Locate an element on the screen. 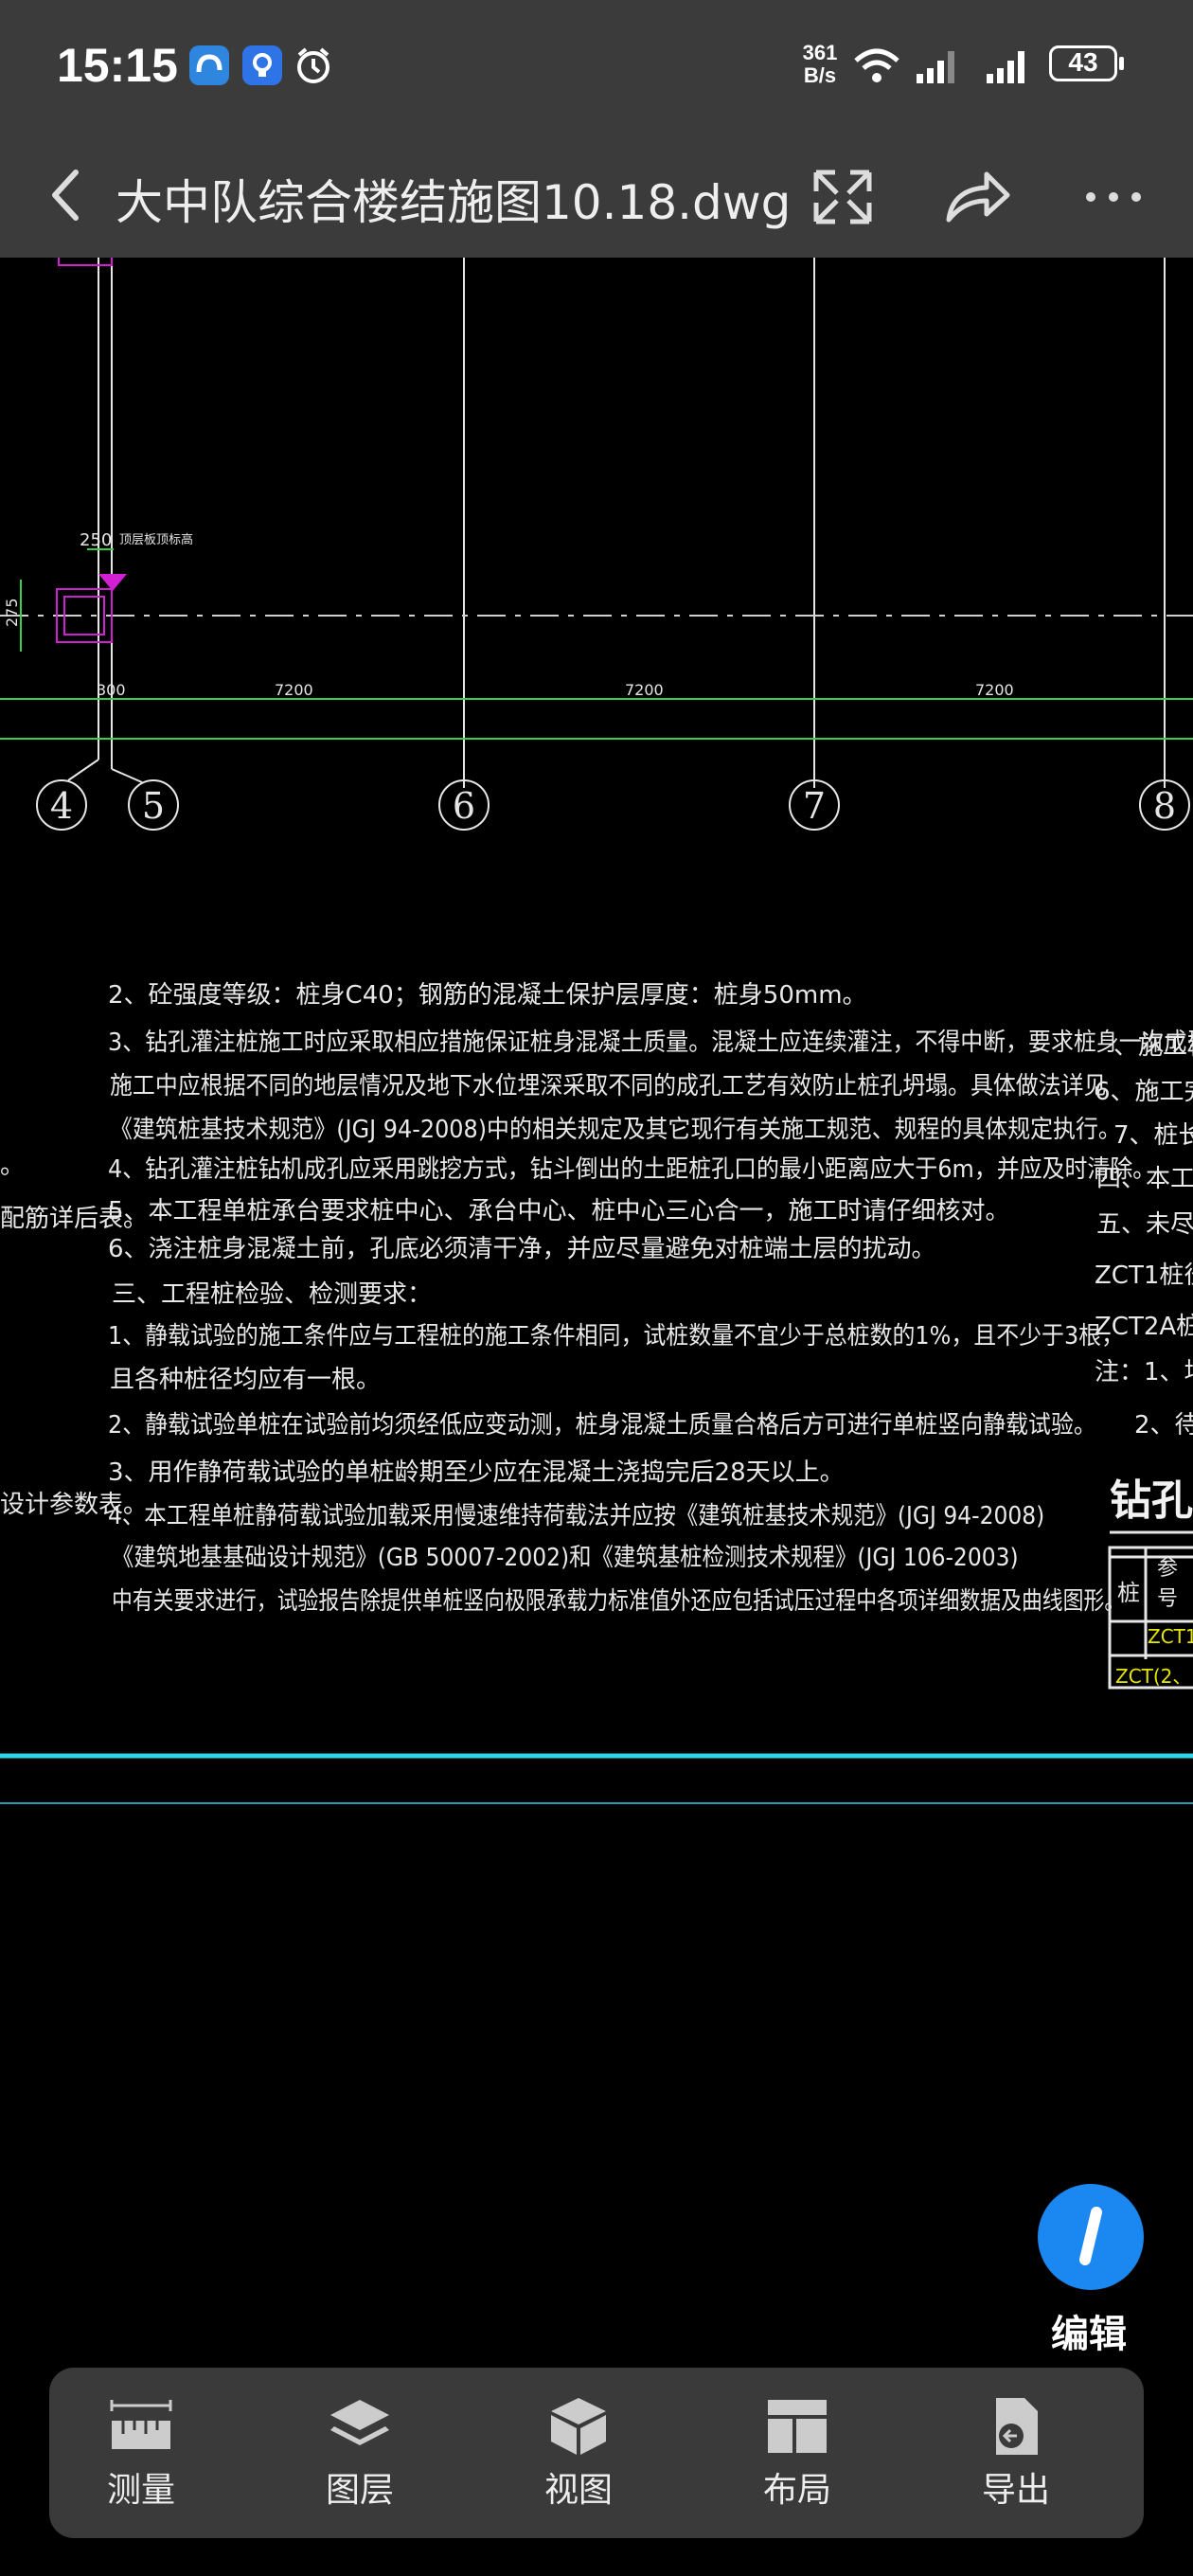  chevron-left-icon is located at coordinates (65, 195).